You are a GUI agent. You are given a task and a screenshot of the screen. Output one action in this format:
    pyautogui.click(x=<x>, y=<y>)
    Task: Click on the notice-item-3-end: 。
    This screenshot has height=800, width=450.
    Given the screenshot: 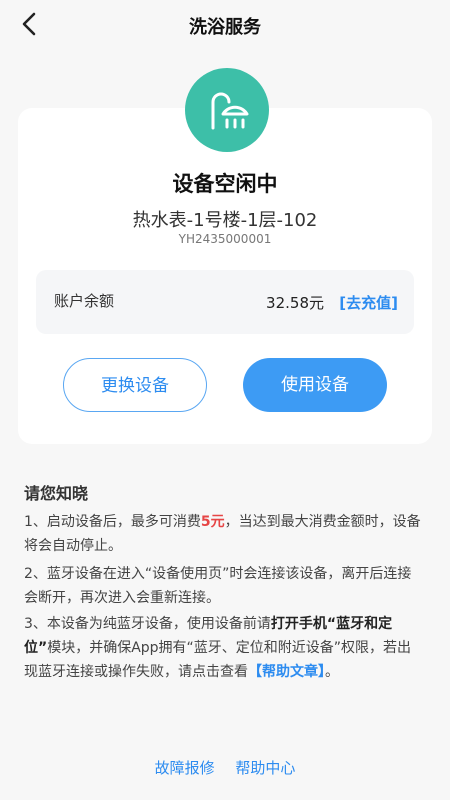 What is the action you would take?
    pyautogui.click(x=332, y=672)
    